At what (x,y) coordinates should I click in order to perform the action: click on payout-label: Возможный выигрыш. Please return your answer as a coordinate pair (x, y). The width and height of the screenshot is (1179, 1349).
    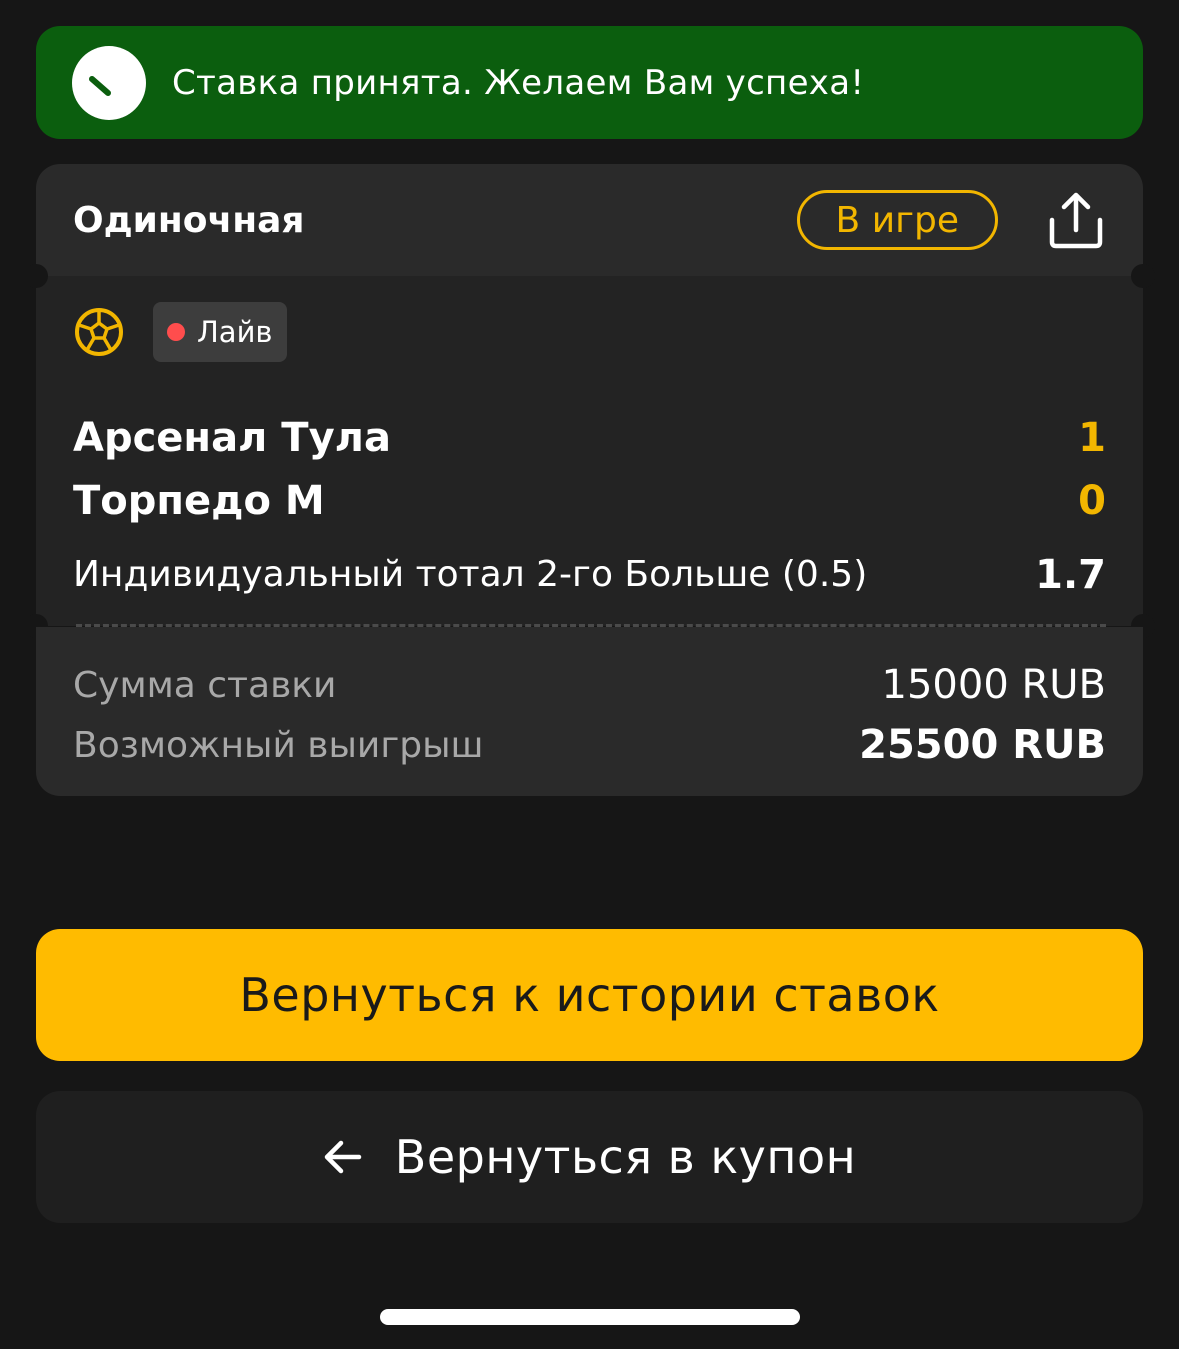
    Looking at the image, I should click on (278, 745).